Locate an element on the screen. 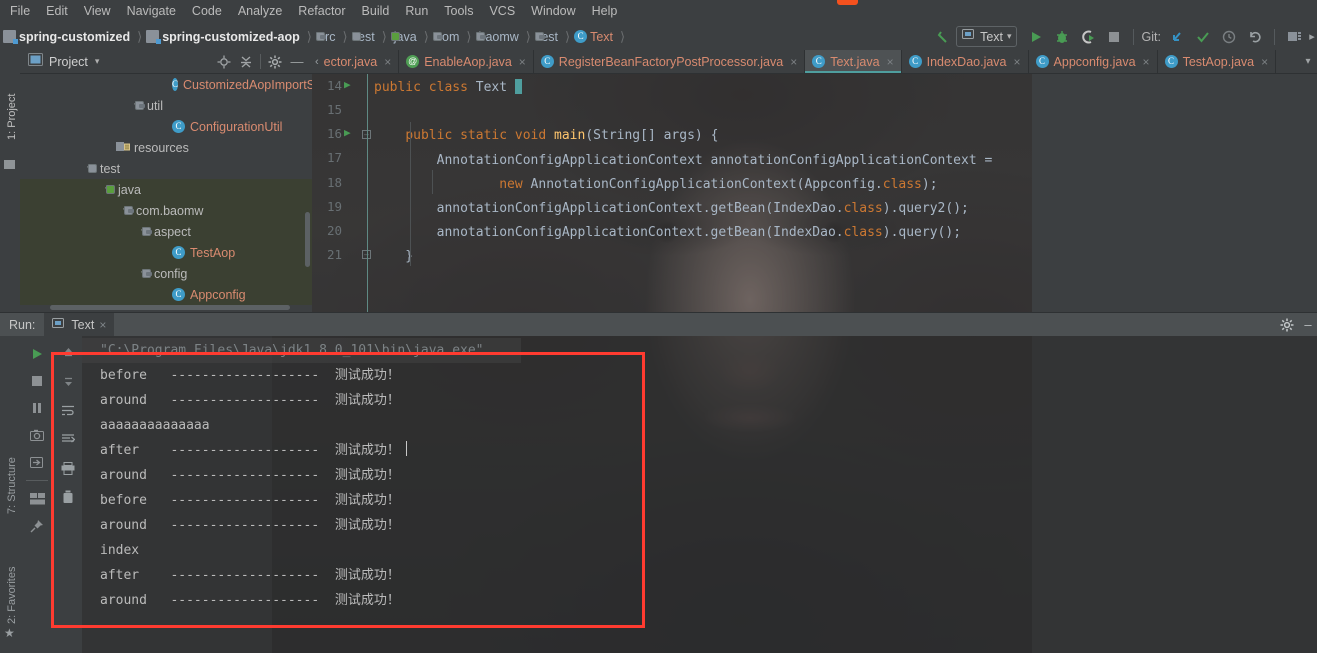  breadcrumb-item-class: C Text is located at coordinates (595, 36).